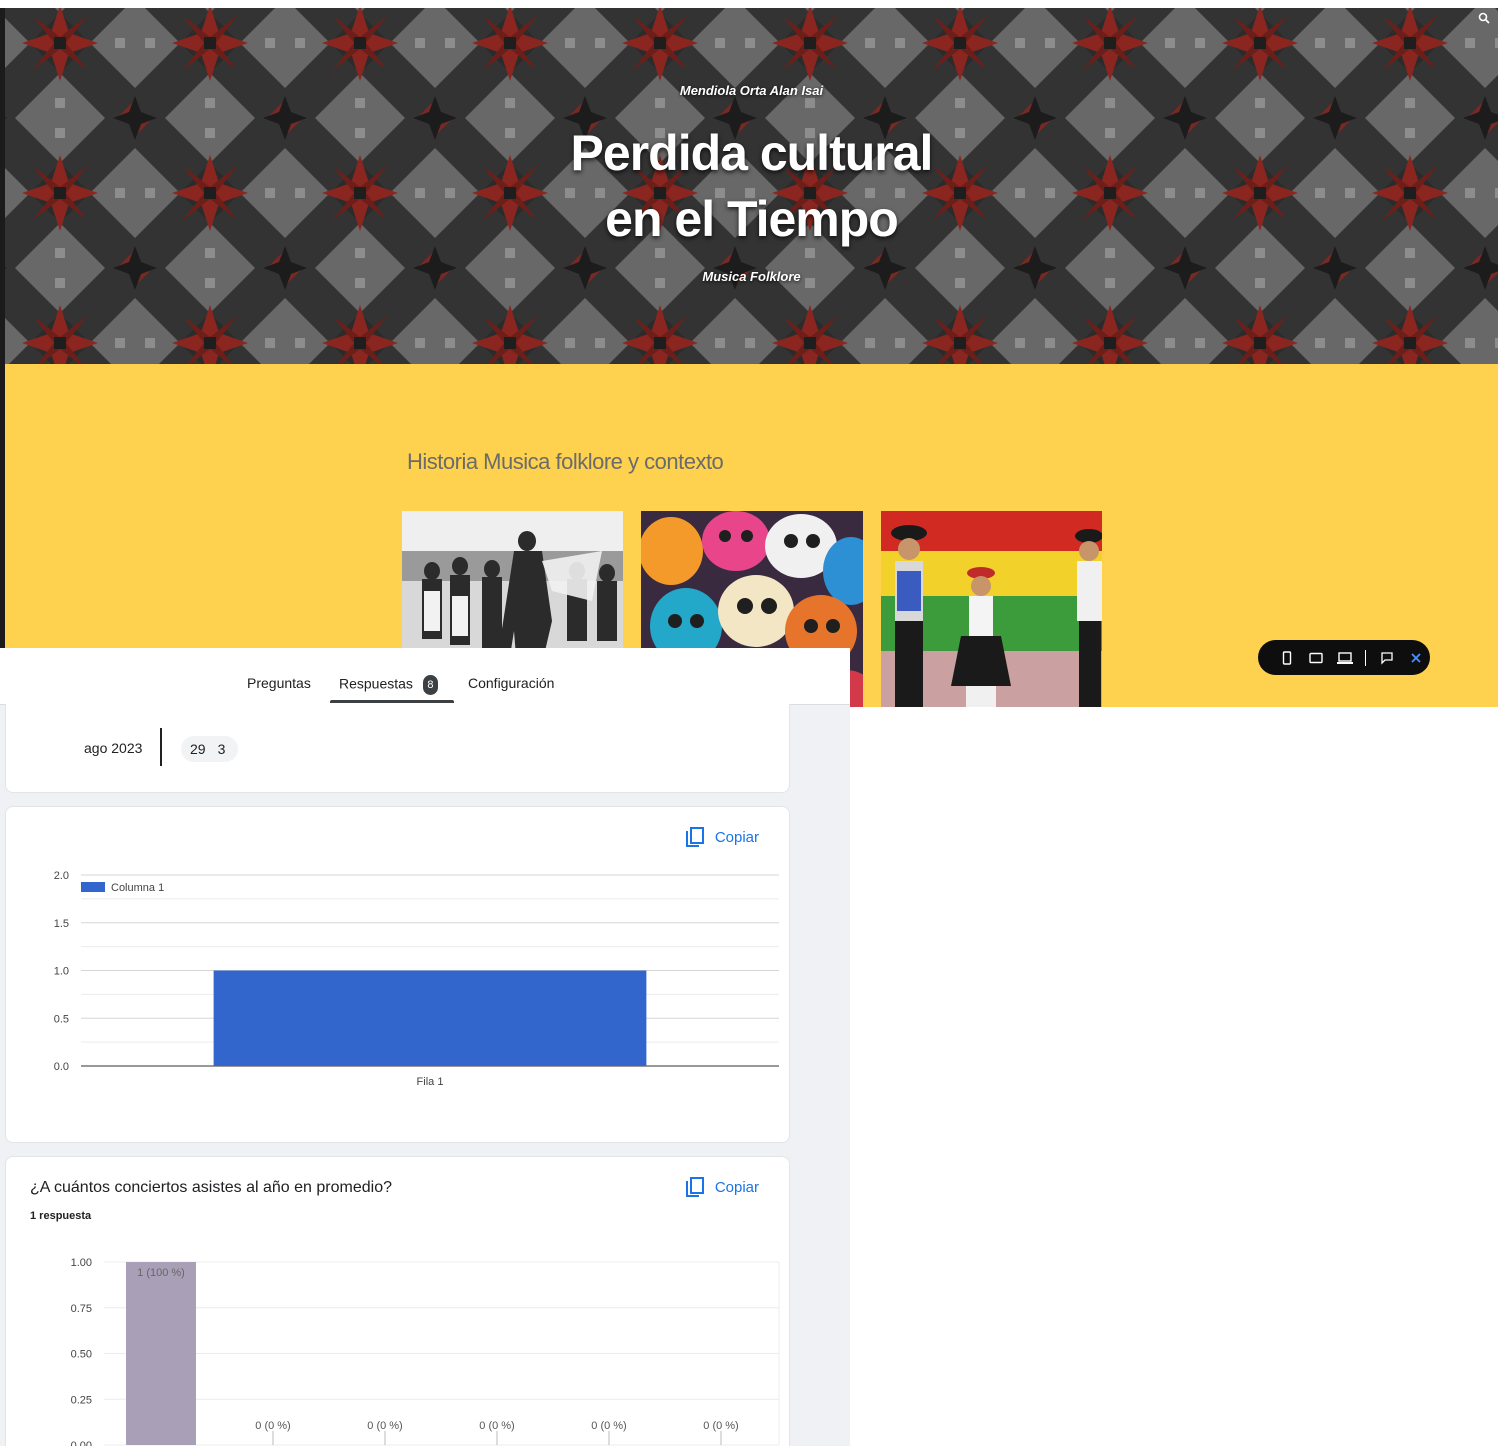  I want to click on copy-chart-button: Copiar, so click(722, 837).